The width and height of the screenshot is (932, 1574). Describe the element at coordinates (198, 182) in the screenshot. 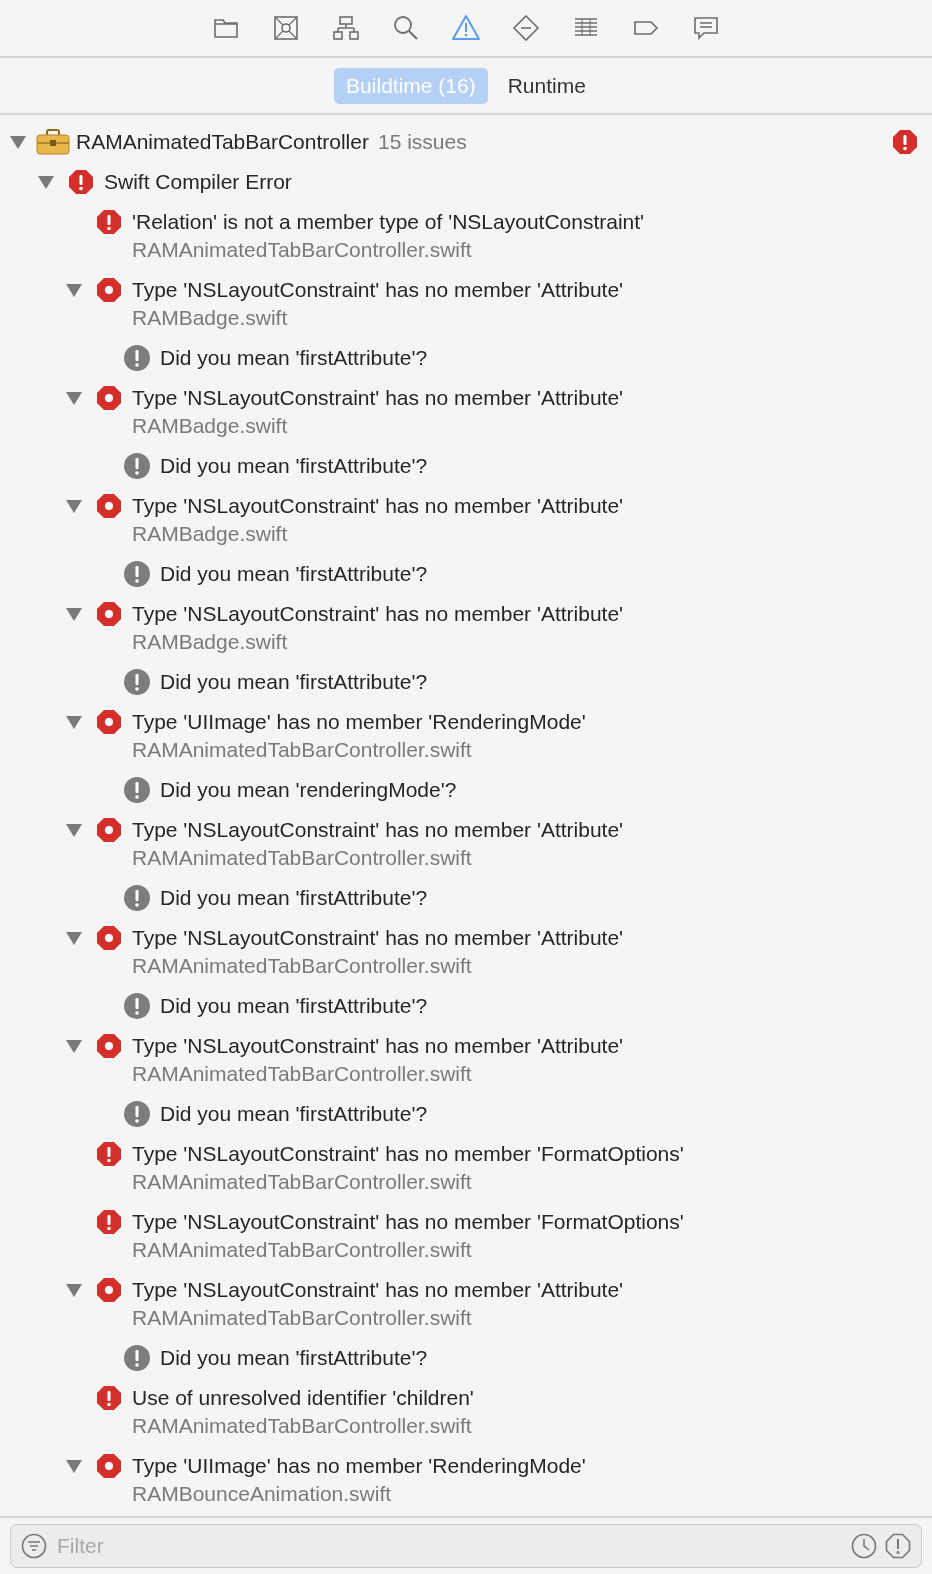

I see `issue-category: Swift Compiler Error` at that location.